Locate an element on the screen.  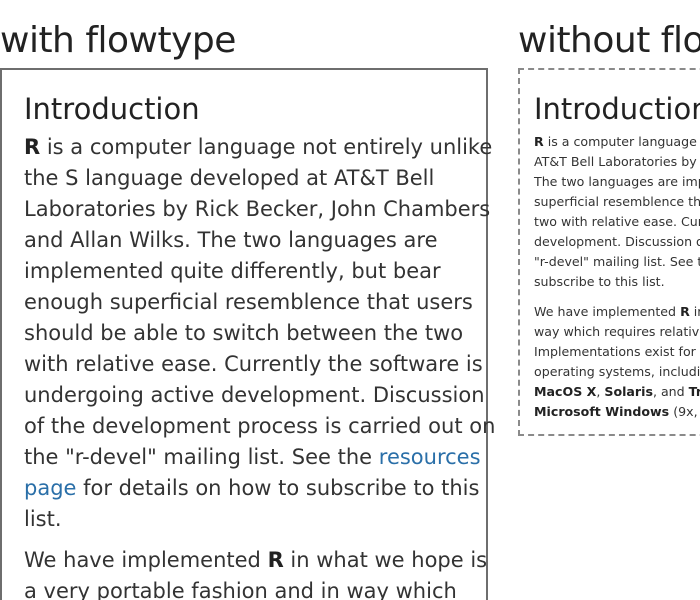
text-line: in what we hope is is located at coordinates (385, 560).